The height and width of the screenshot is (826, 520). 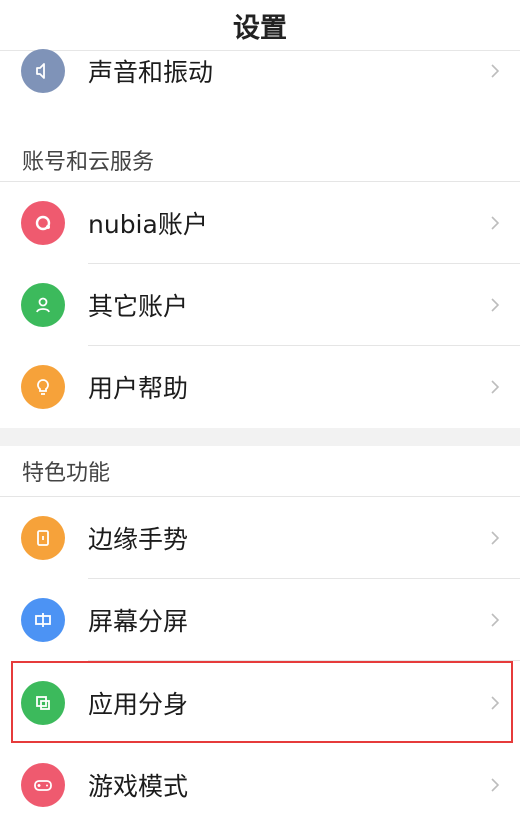 I want to click on highlight-box, so click(x=262, y=702).